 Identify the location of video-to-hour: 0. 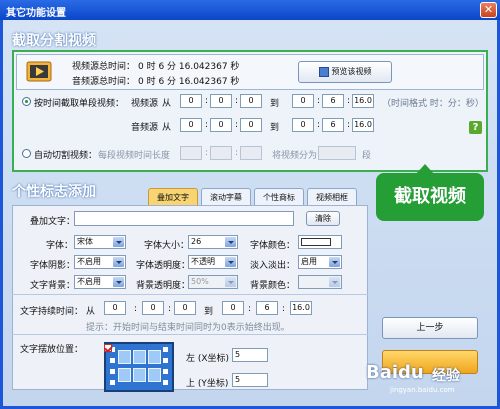
(303, 101).